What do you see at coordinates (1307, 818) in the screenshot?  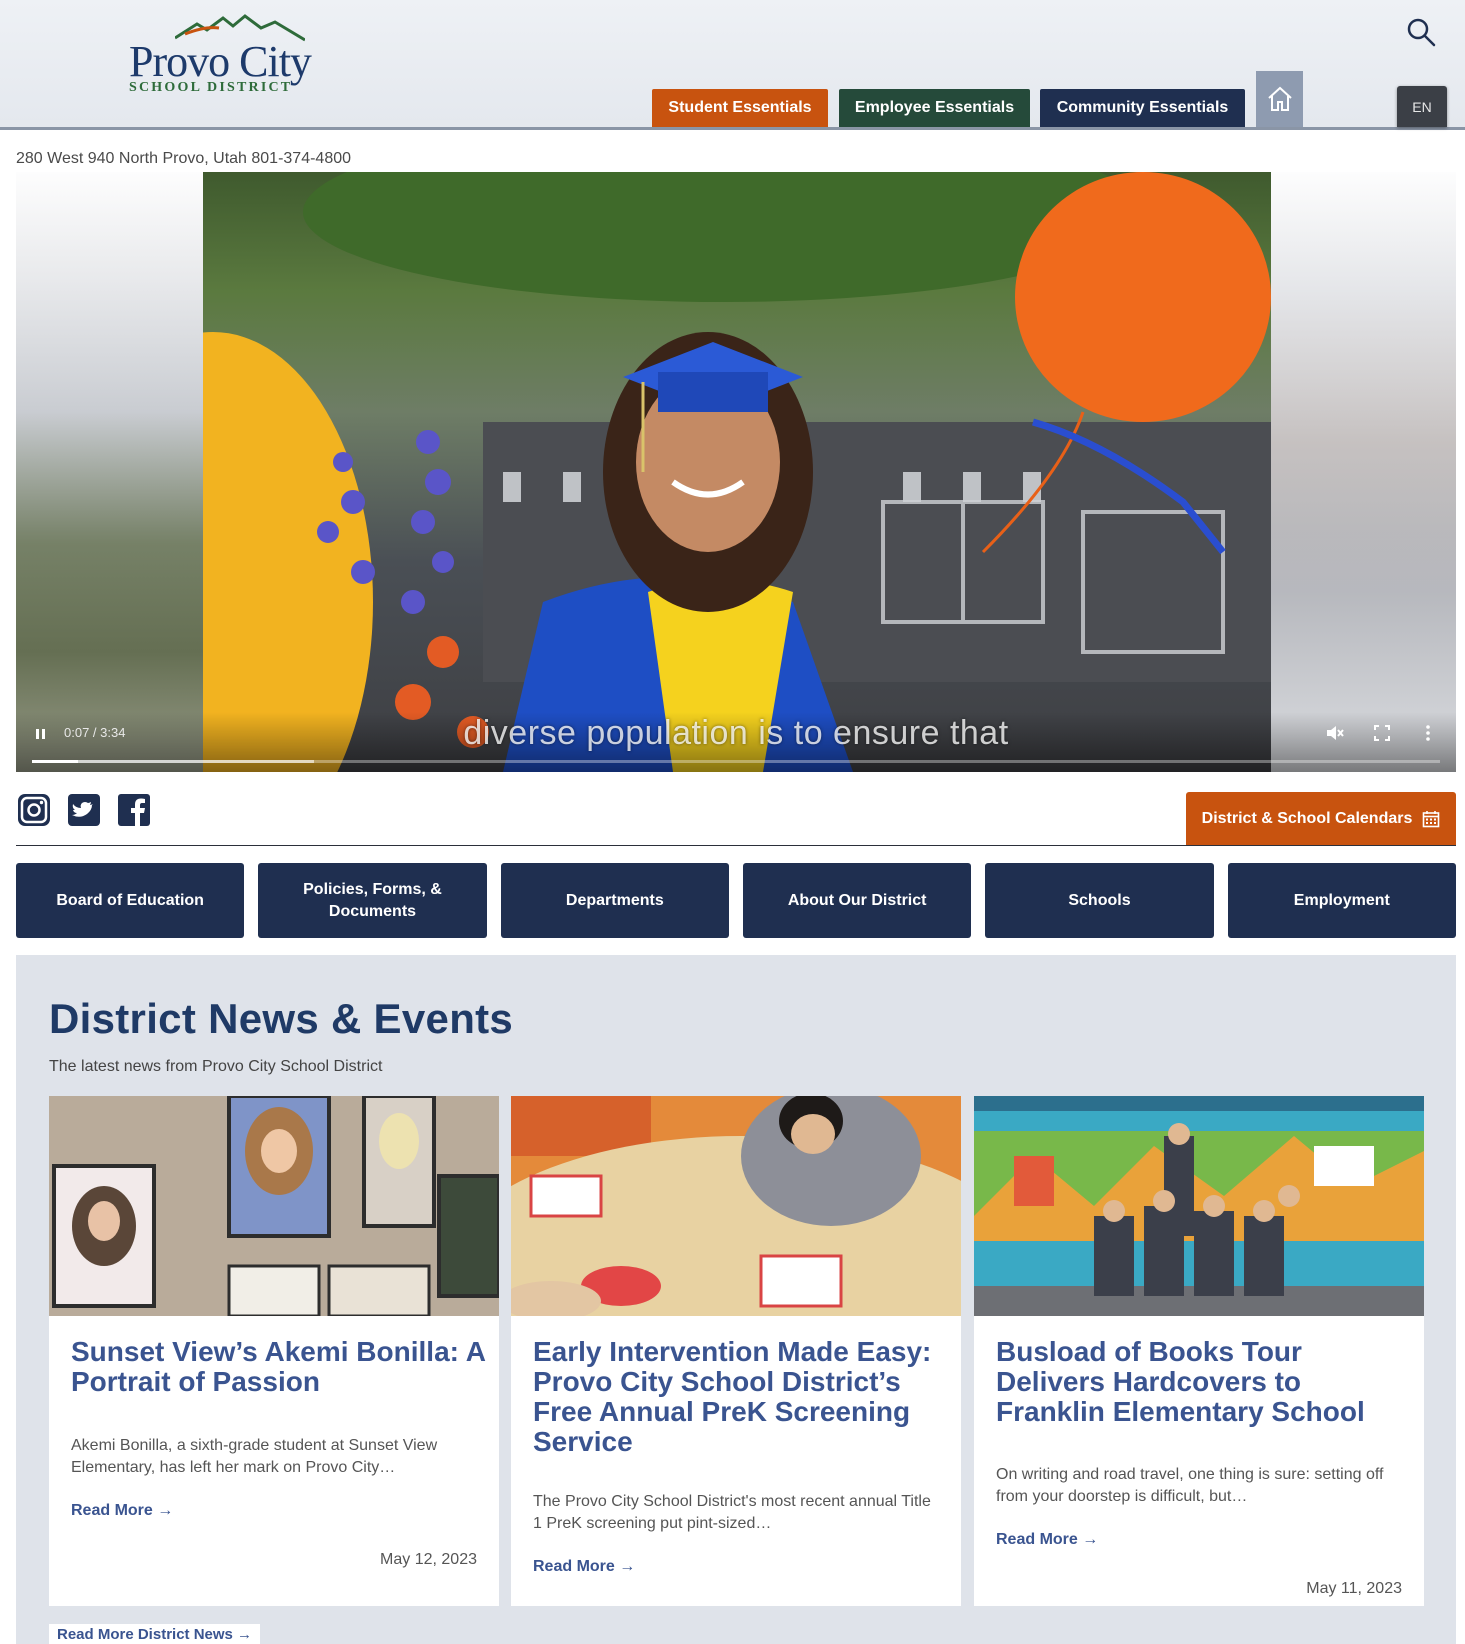 I see `calendars-button-label: District & School Calendars` at bounding box center [1307, 818].